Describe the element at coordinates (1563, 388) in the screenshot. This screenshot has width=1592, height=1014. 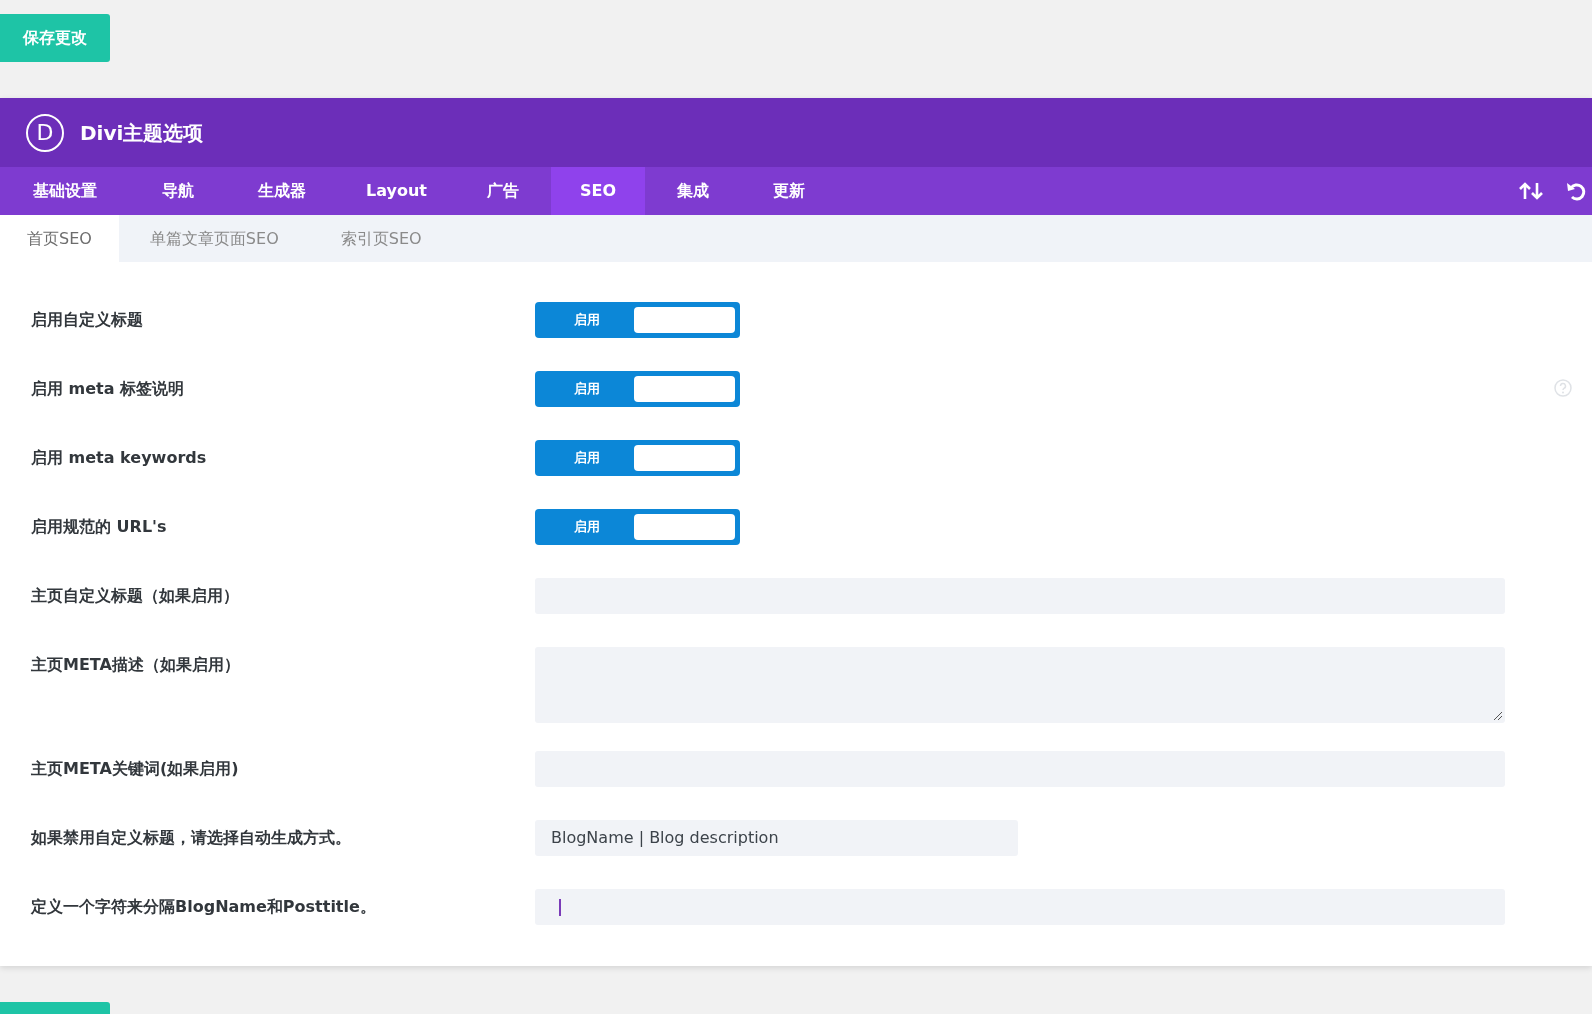
I see `help-icon` at that location.